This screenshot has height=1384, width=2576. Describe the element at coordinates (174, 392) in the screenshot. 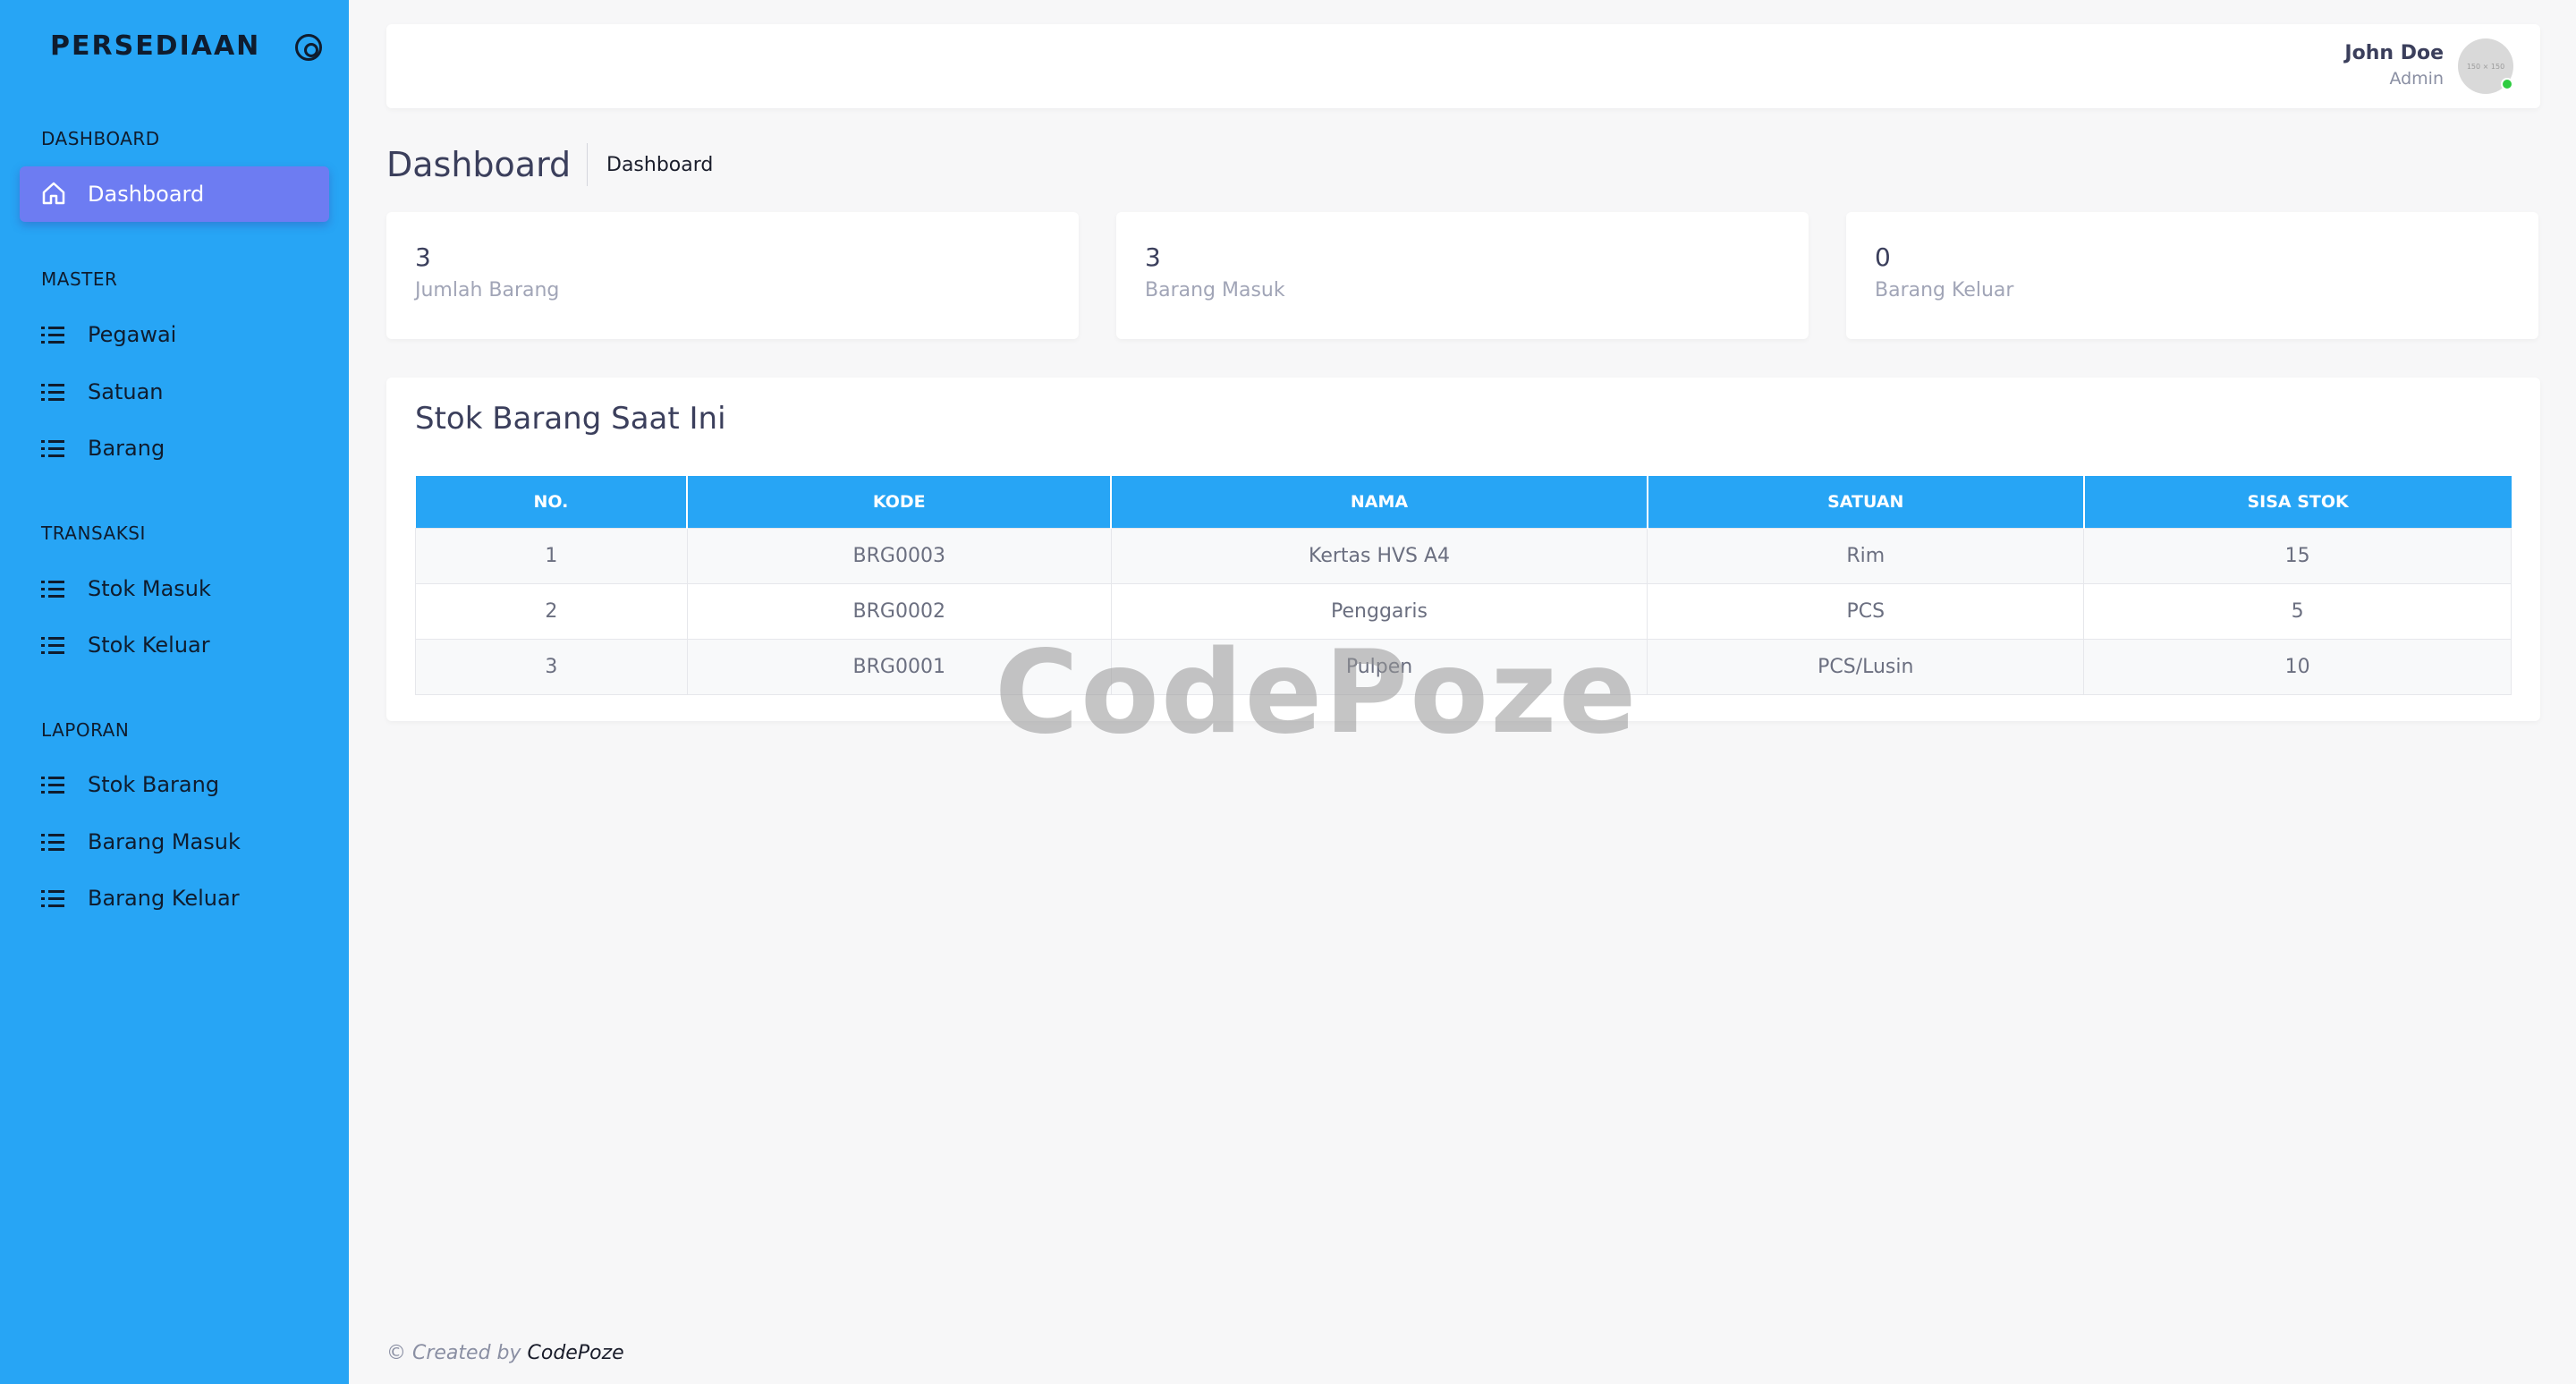

I see `sidebar-item-satuan: Satuan` at that location.